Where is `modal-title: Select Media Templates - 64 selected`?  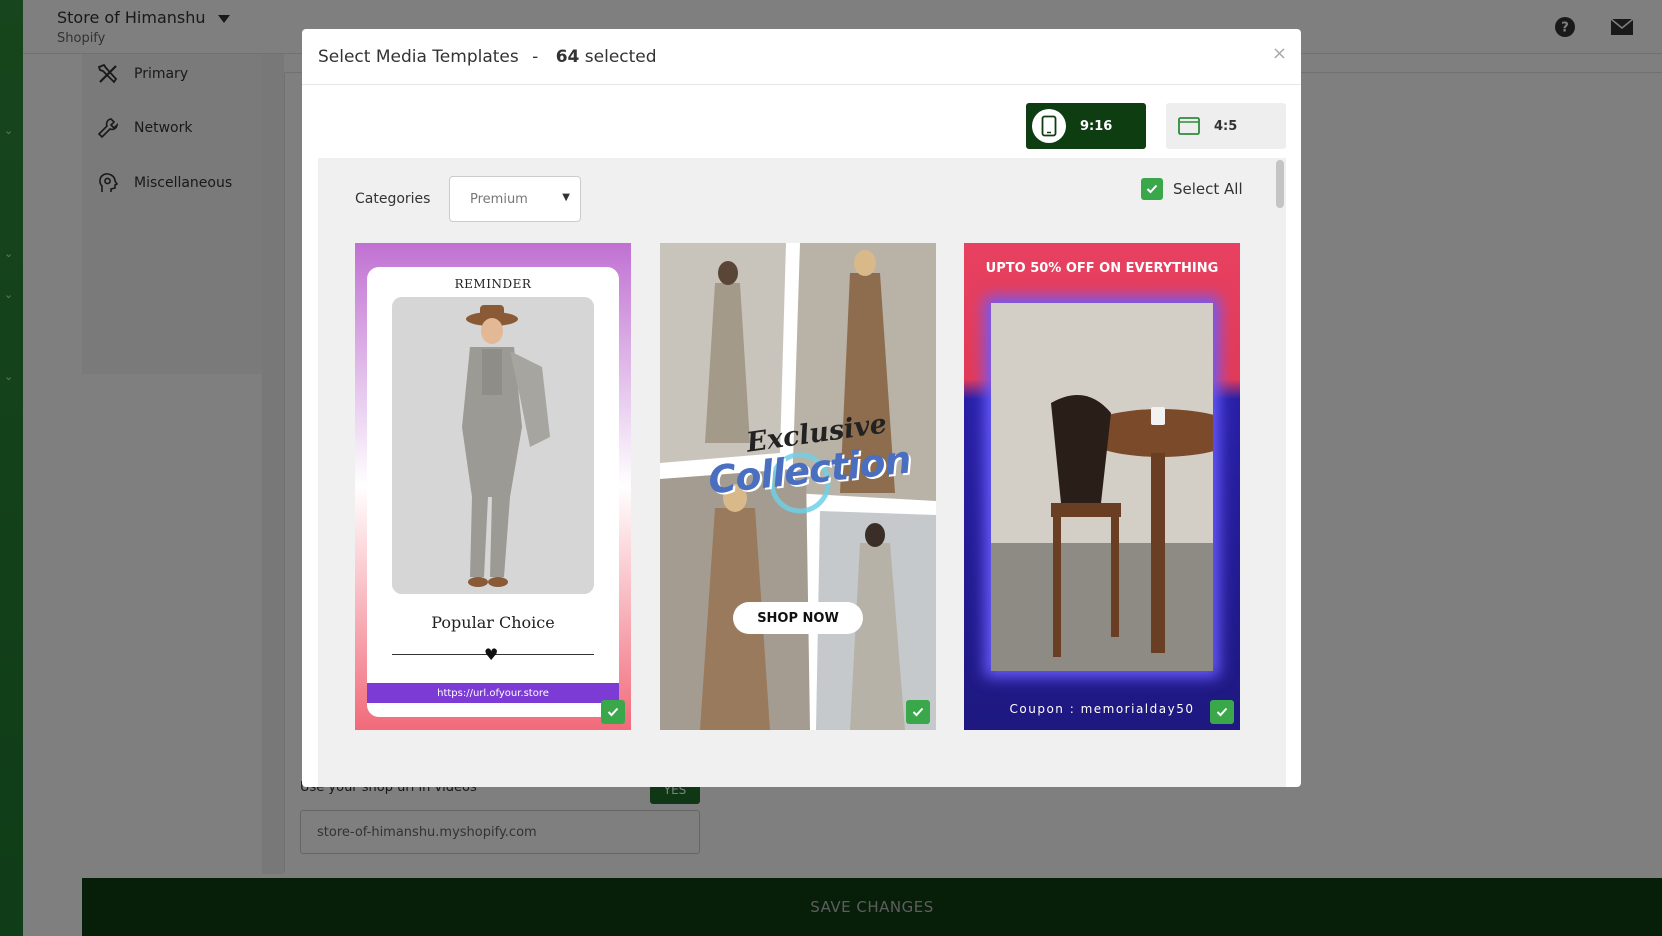 modal-title: Select Media Templates - 64 selected is located at coordinates (487, 57).